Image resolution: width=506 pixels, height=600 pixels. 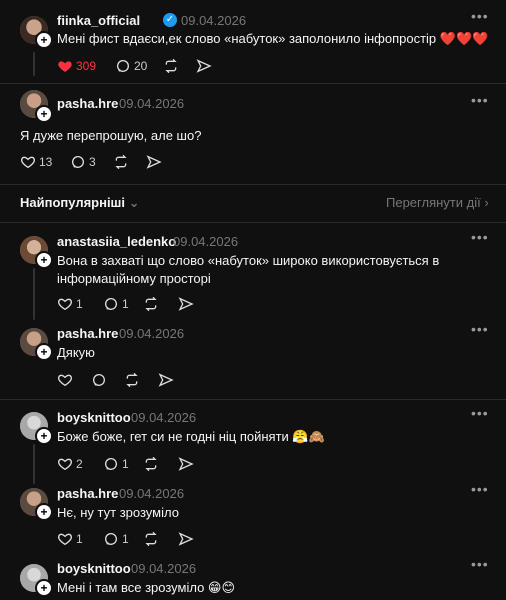 I want to click on post-text: Дякую, so click(x=76, y=352).